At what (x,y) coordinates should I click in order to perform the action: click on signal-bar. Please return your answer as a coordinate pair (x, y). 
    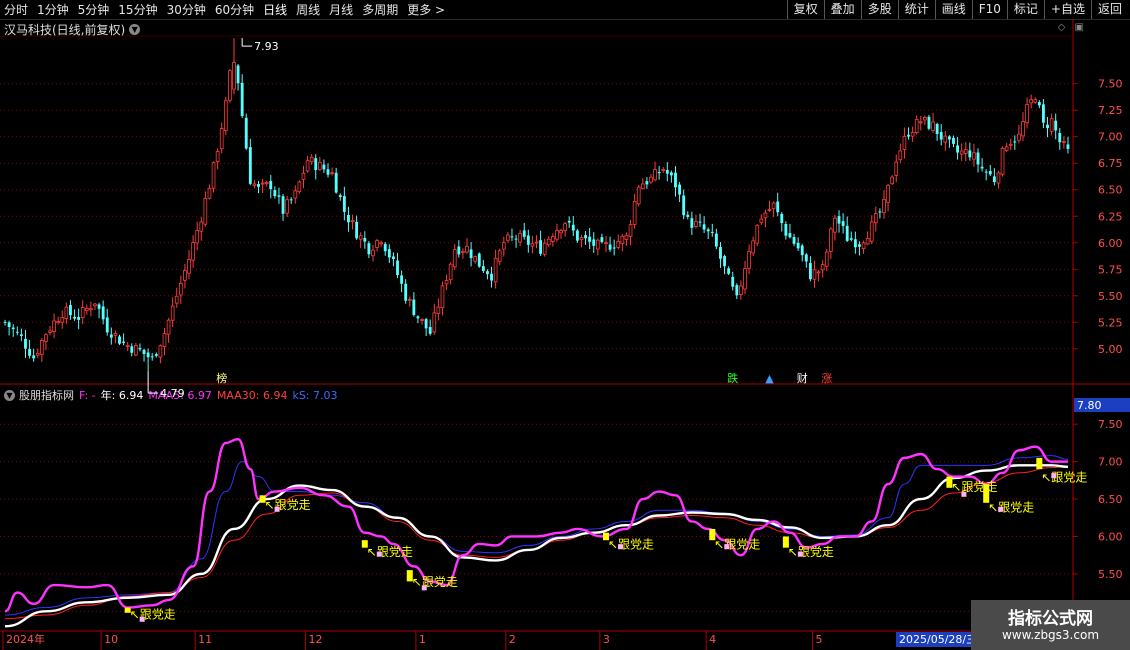
    Looking at the image, I should click on (1039, 463).